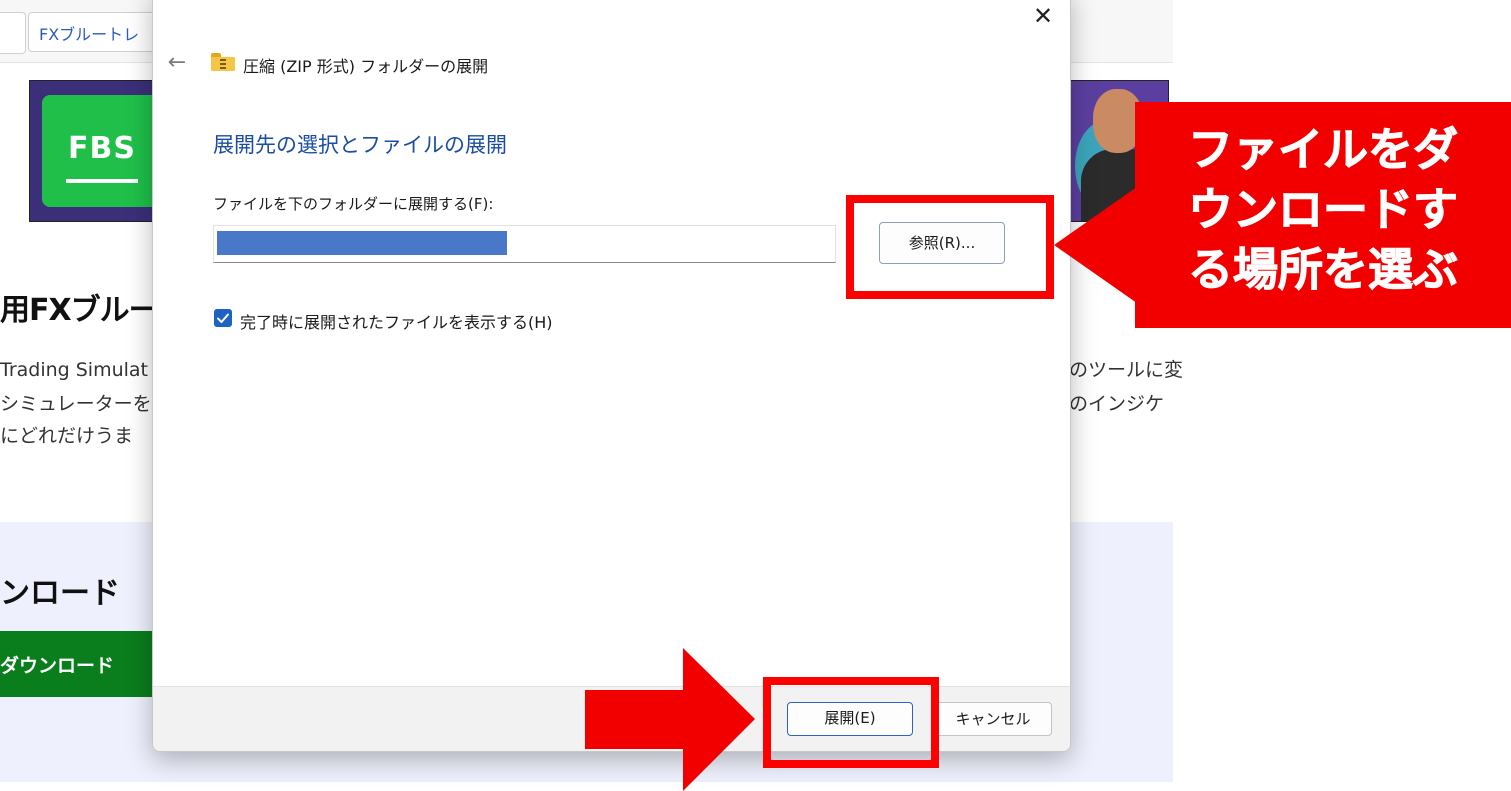 The width and height of the screenshot is (1511, 791). Describe the element at coordinates (76, 664) in the screenshot. I see `download-button: ダウンロード` at that location.